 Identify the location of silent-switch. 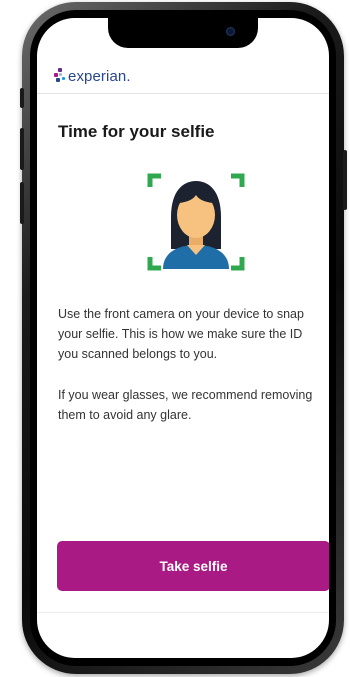
(22, 98).